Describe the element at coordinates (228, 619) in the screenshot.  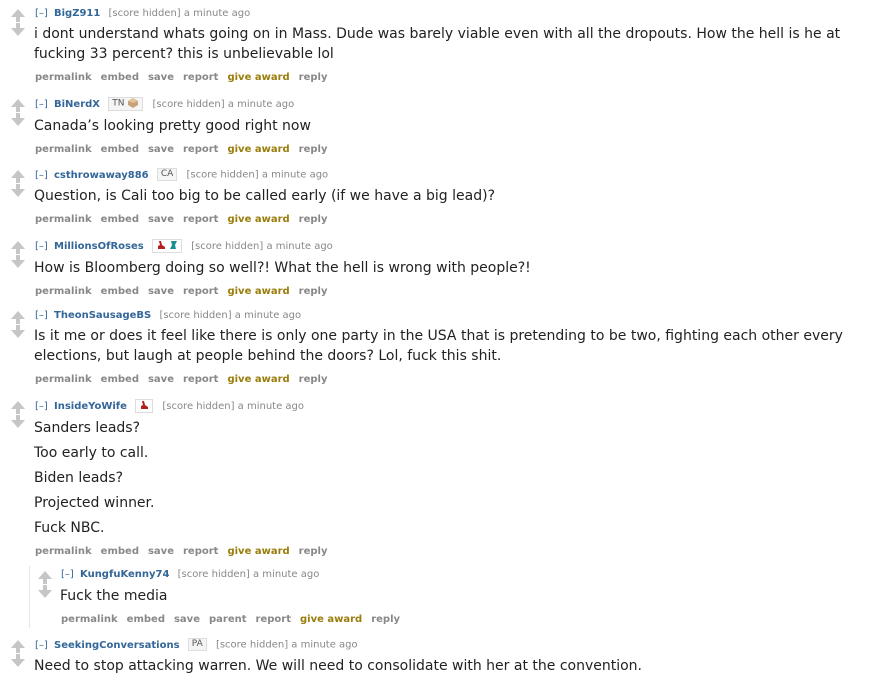
I see `parent-button: parent` at that location.